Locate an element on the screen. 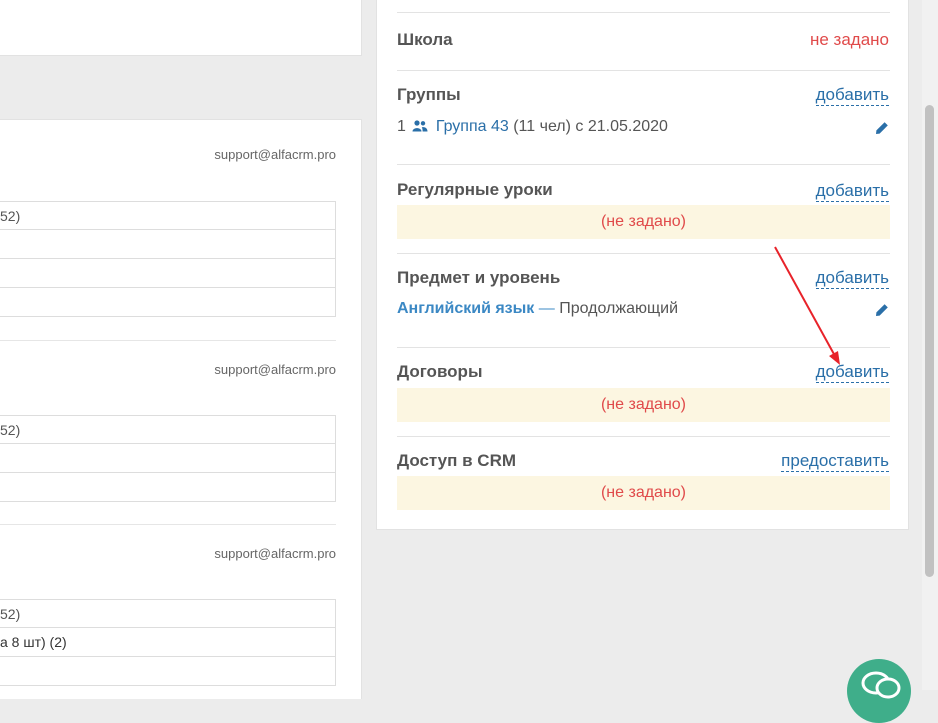 The image size is (938, 723). chat-button is located at coordinates (879, 691).